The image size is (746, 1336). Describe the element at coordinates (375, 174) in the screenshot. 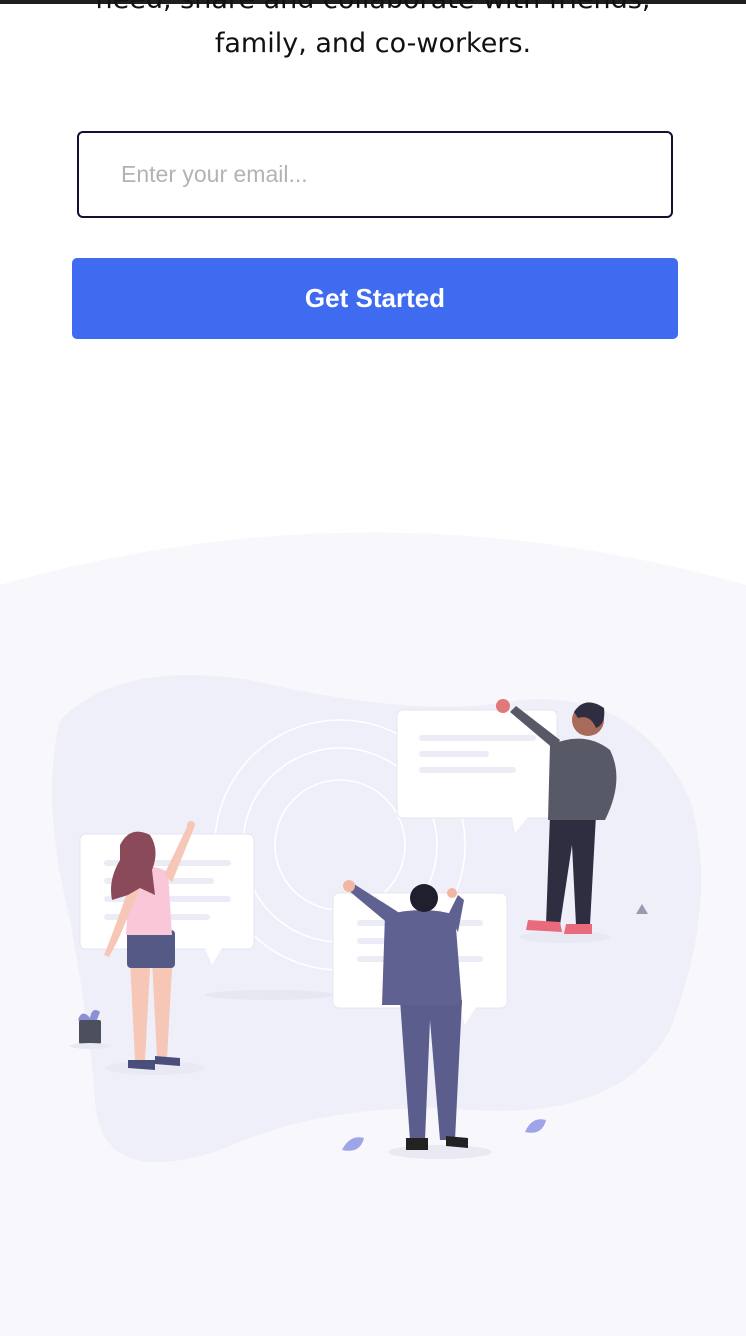

I see `email-input` at that location.